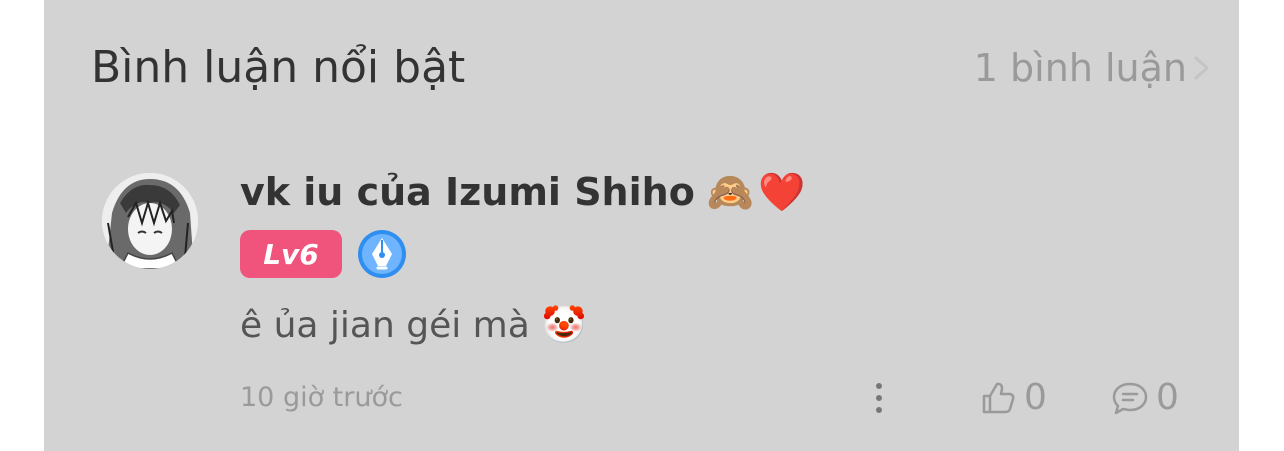  I want to click on comment-author: vk iu của Izumi Shiho 🙈 ❤️, so click(522, 192).